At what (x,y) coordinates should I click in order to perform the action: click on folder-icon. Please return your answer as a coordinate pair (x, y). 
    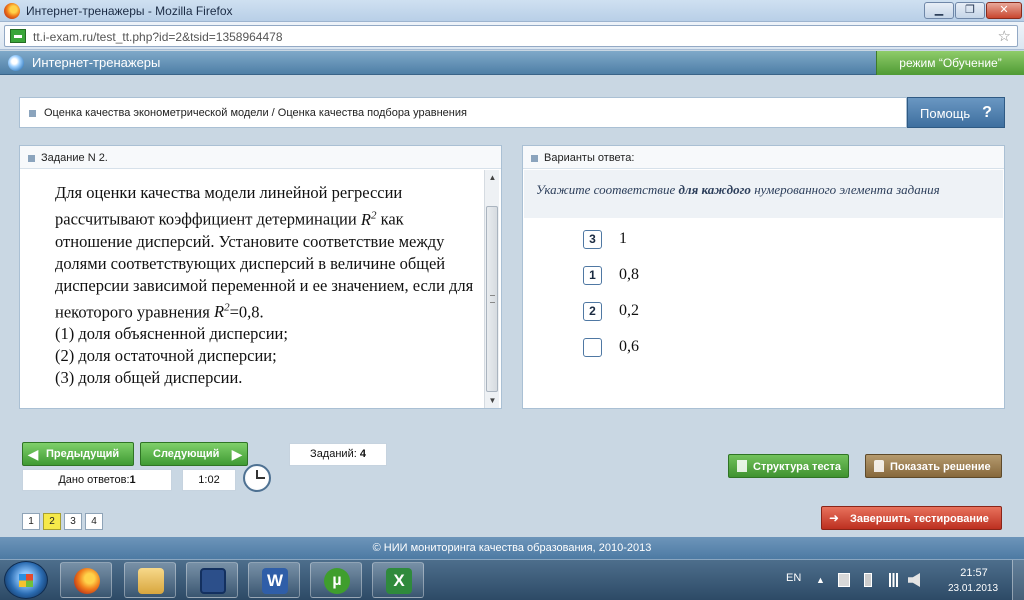
    Looking at the image, I should click on (151, 581).